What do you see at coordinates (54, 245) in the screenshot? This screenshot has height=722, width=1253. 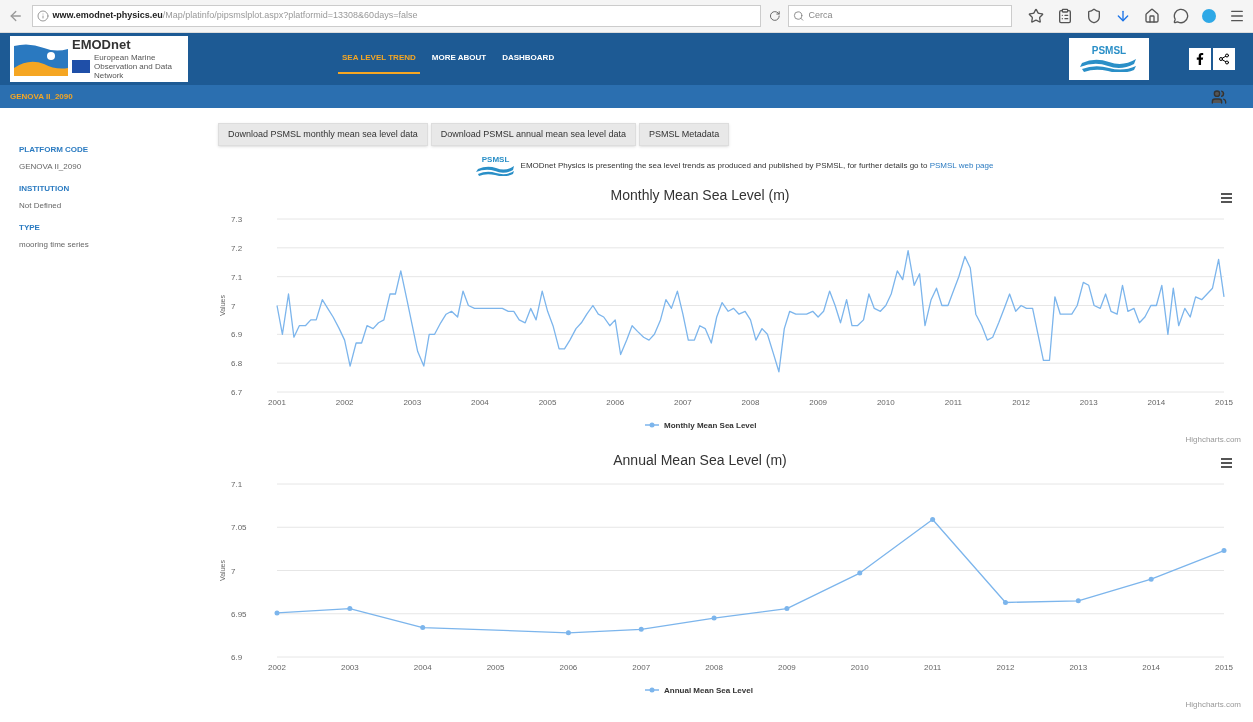 I see `field-value: mooring time series` at bounding box center [54, 245].